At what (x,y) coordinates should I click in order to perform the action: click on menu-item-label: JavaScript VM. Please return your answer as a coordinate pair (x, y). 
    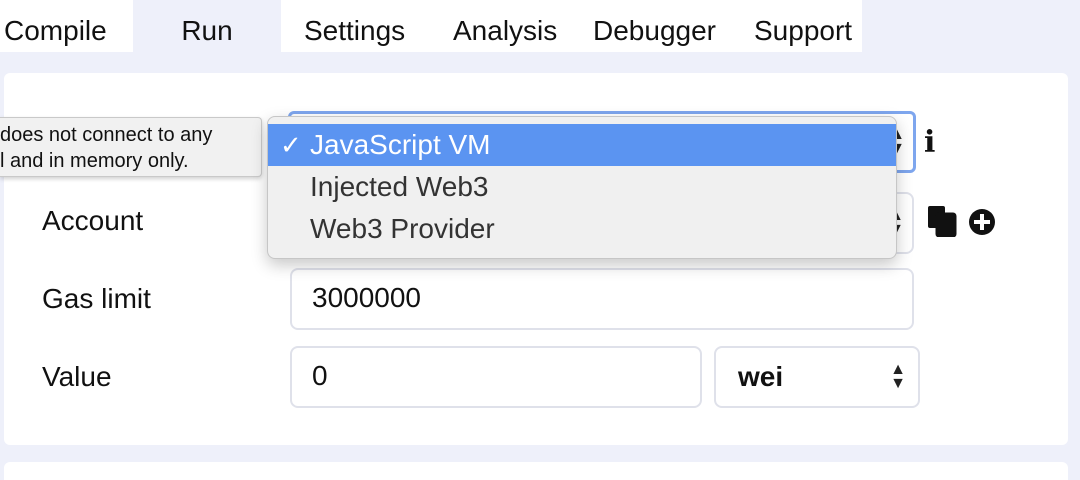
    Looking at the image, I should click on (400, 144).